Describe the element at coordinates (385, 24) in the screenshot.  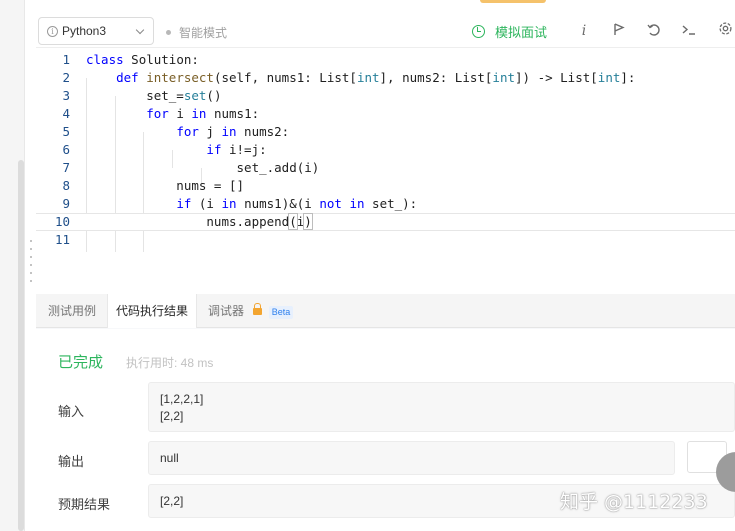
I see `editor-toolbar: i Python3 智能模式 模拟面试 i` at that location.